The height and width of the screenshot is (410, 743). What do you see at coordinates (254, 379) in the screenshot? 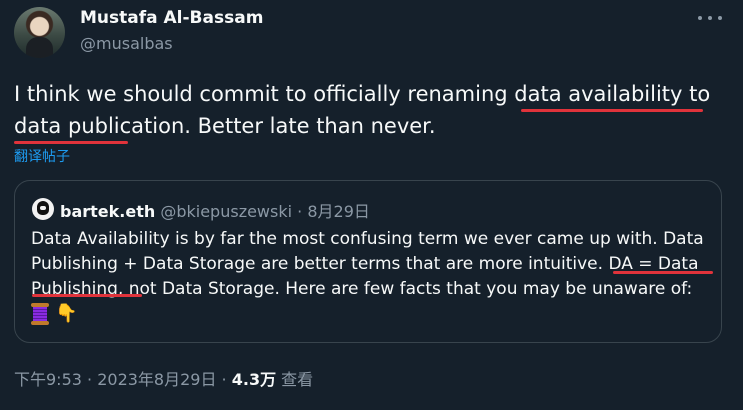
I see `views-count: 4.3万` at bounding box center [254, 379].